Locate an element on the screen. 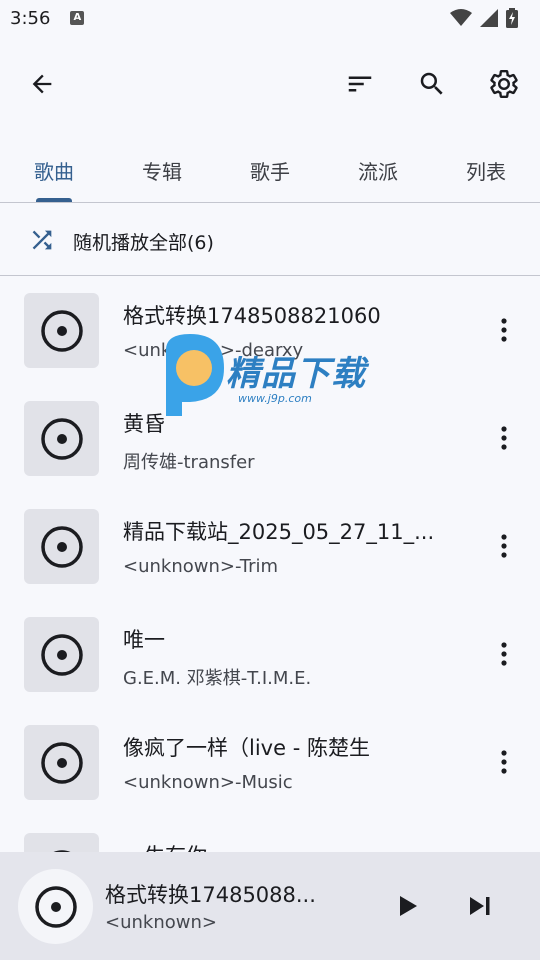 The width and height of the screenshot is (540, 960). search-button is located at coordinates (432, 84).